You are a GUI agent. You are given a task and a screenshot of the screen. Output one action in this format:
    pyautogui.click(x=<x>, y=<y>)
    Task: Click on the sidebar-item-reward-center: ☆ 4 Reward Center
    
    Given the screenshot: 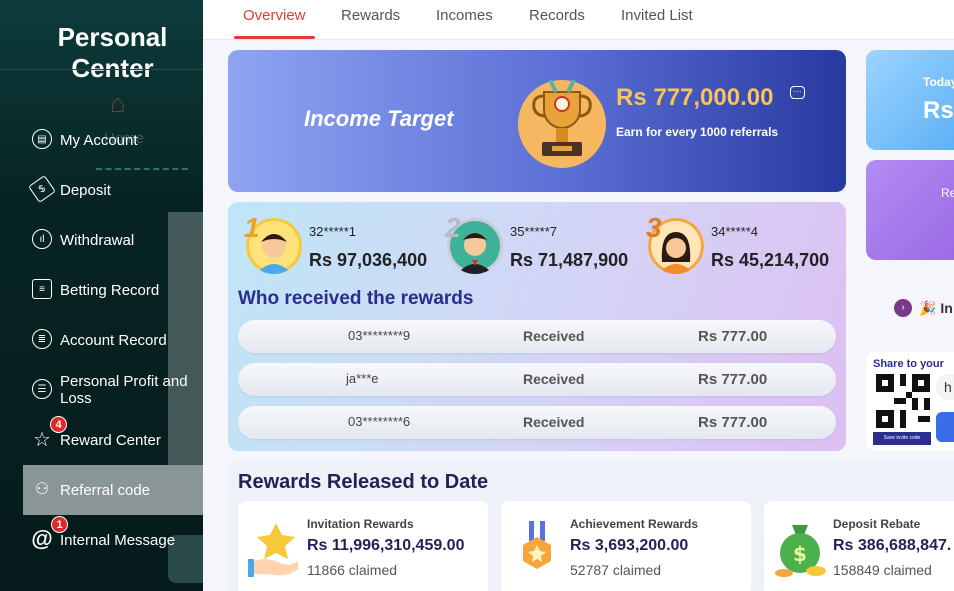 What is the action you would take?
    pyautogui.click(x=101, y=440)
    